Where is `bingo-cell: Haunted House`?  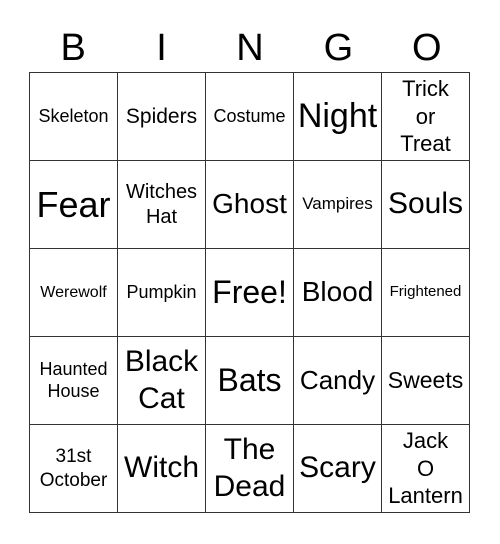
bingo-cell: Haunted House is located at coordinates (74, 381).